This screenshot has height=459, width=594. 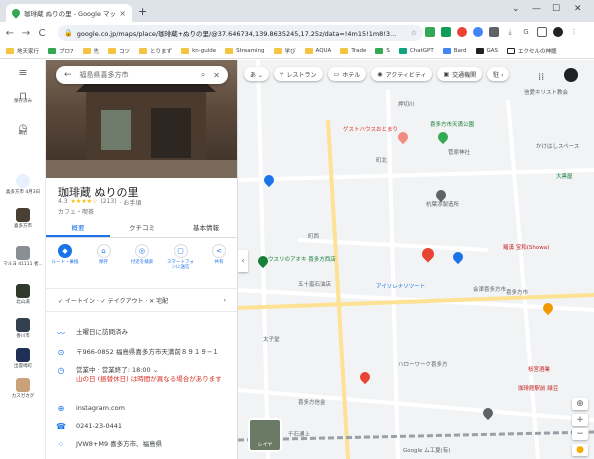 What do you see at coordinates (23, 184) in the screenshot?
I see `rail-recent-place: 喜多方市 4月3日` at bounding box center [23, 184].